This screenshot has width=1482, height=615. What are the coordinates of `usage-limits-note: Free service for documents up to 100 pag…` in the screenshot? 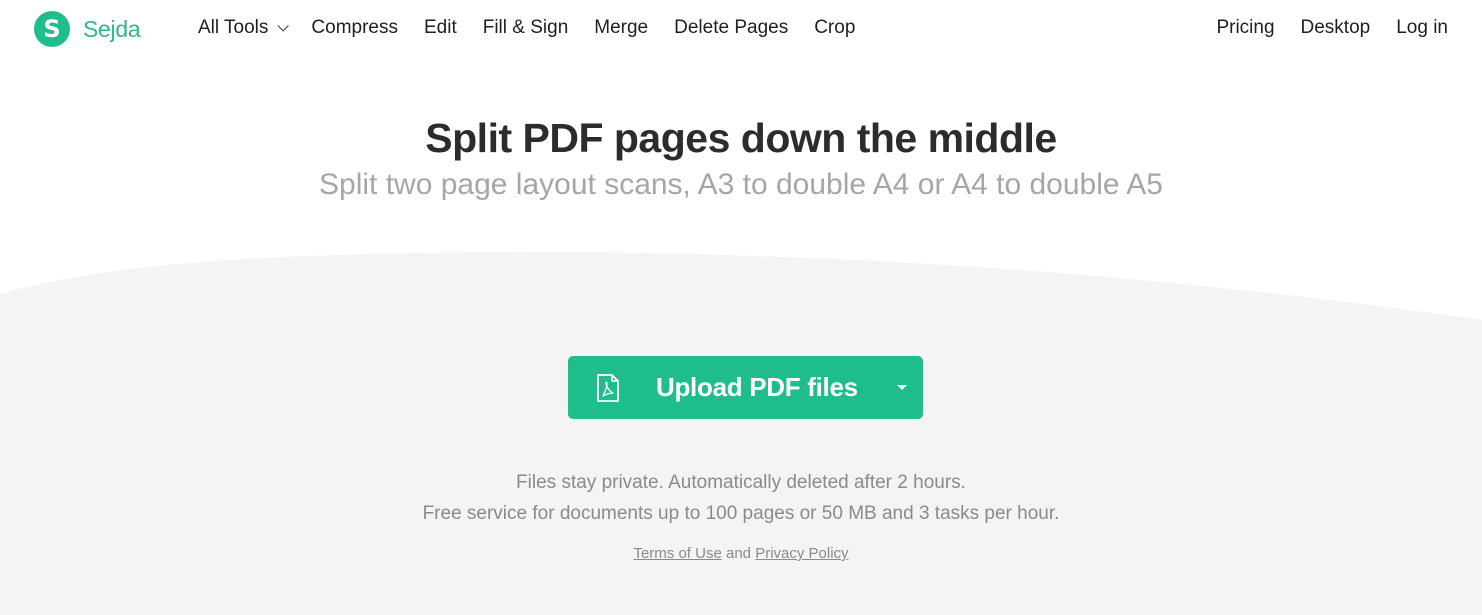 It's located at (741, 513).